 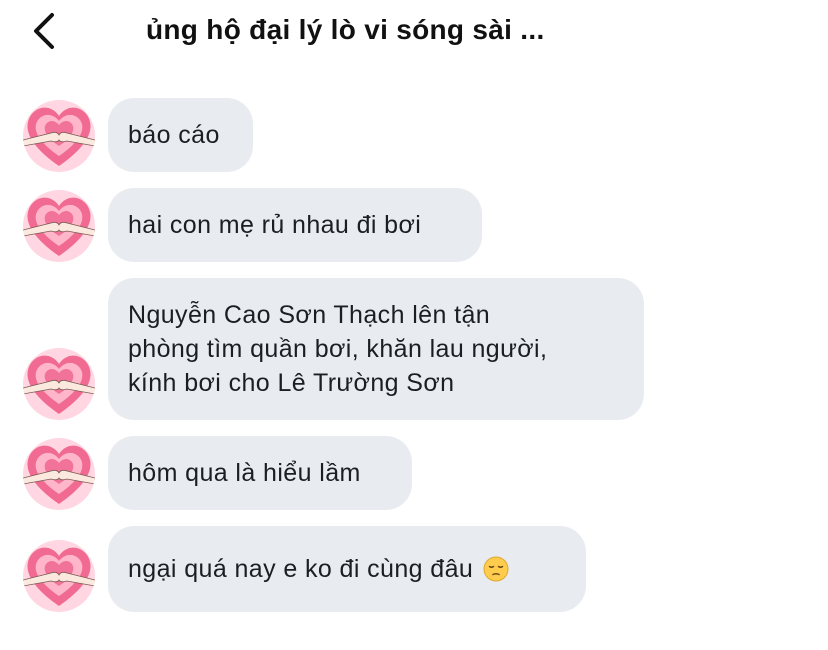 I want to click on message-text: hôm qua là hiểu lầm, so click(x=244, y=473).